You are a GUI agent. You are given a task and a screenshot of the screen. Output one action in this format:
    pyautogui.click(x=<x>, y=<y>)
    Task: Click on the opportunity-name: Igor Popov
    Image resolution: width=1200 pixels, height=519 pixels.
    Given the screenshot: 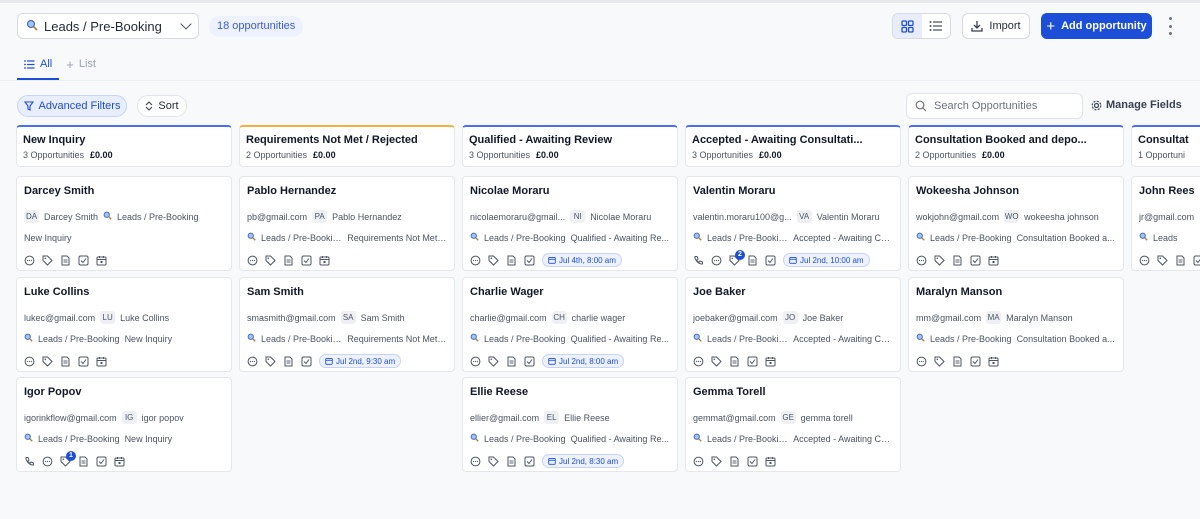 What is the action you would take?
    pyautogui.click(x=124, y=392)
    